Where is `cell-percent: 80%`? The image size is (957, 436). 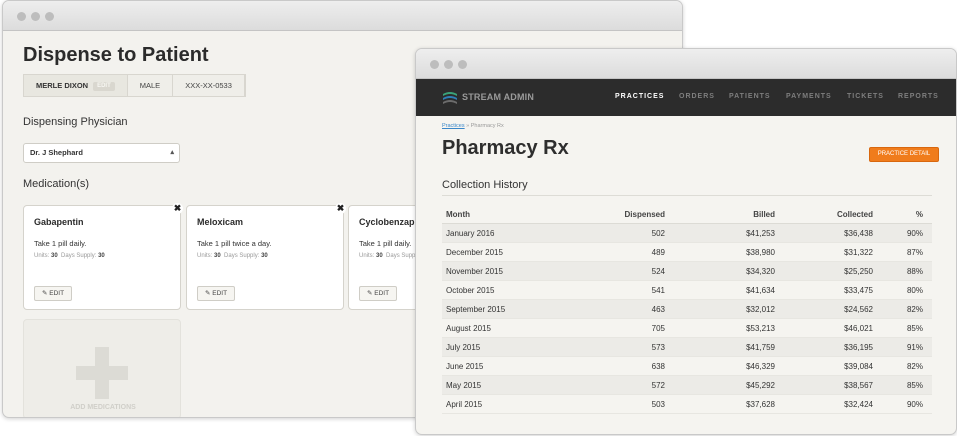 cell-percent: 80% is located at coordinates (914, 290).